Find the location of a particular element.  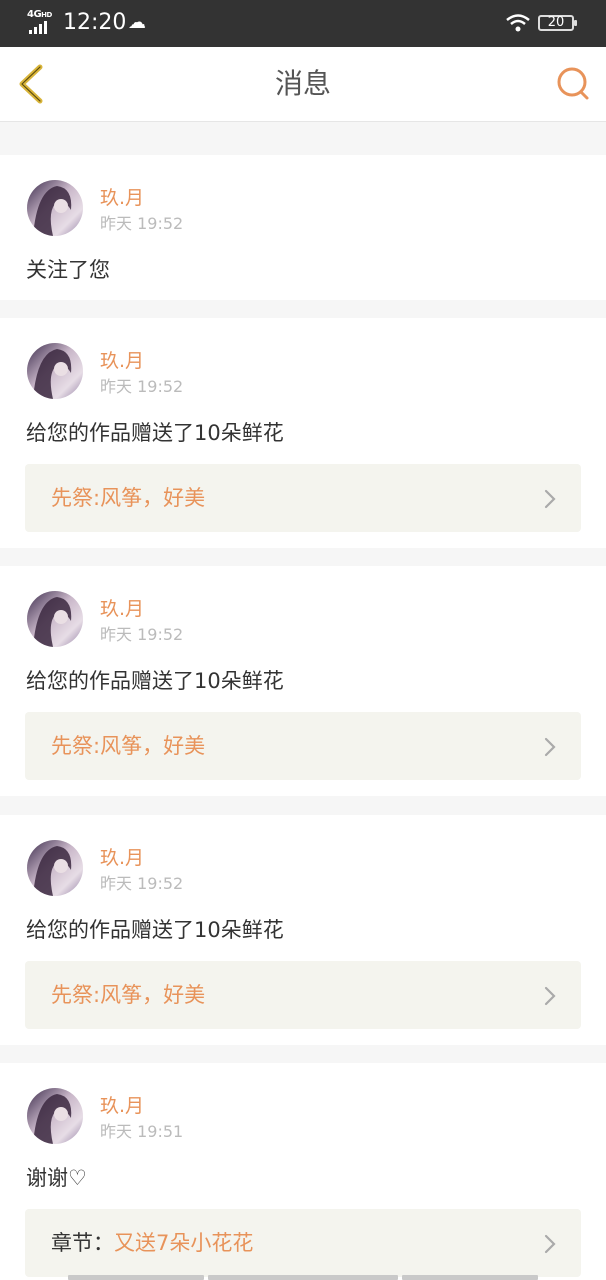

battery-level: 20 is located at coordinates (556, 22).